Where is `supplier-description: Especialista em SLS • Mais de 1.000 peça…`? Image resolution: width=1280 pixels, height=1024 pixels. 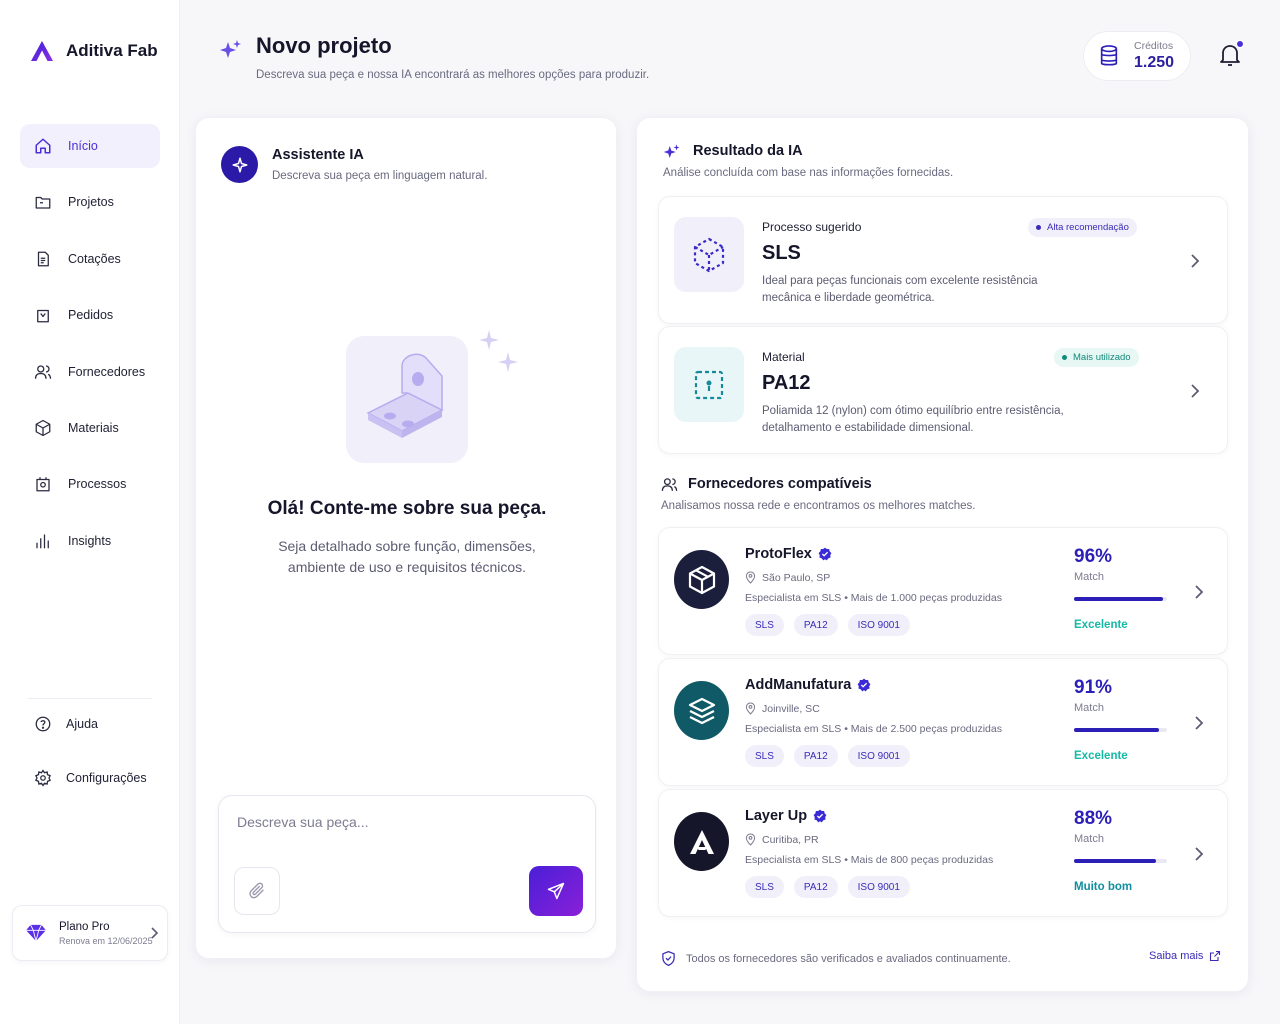 supplier-description: Especialista em SLS • Mais de 1.000 peça… is located at coordinates (873, 598).